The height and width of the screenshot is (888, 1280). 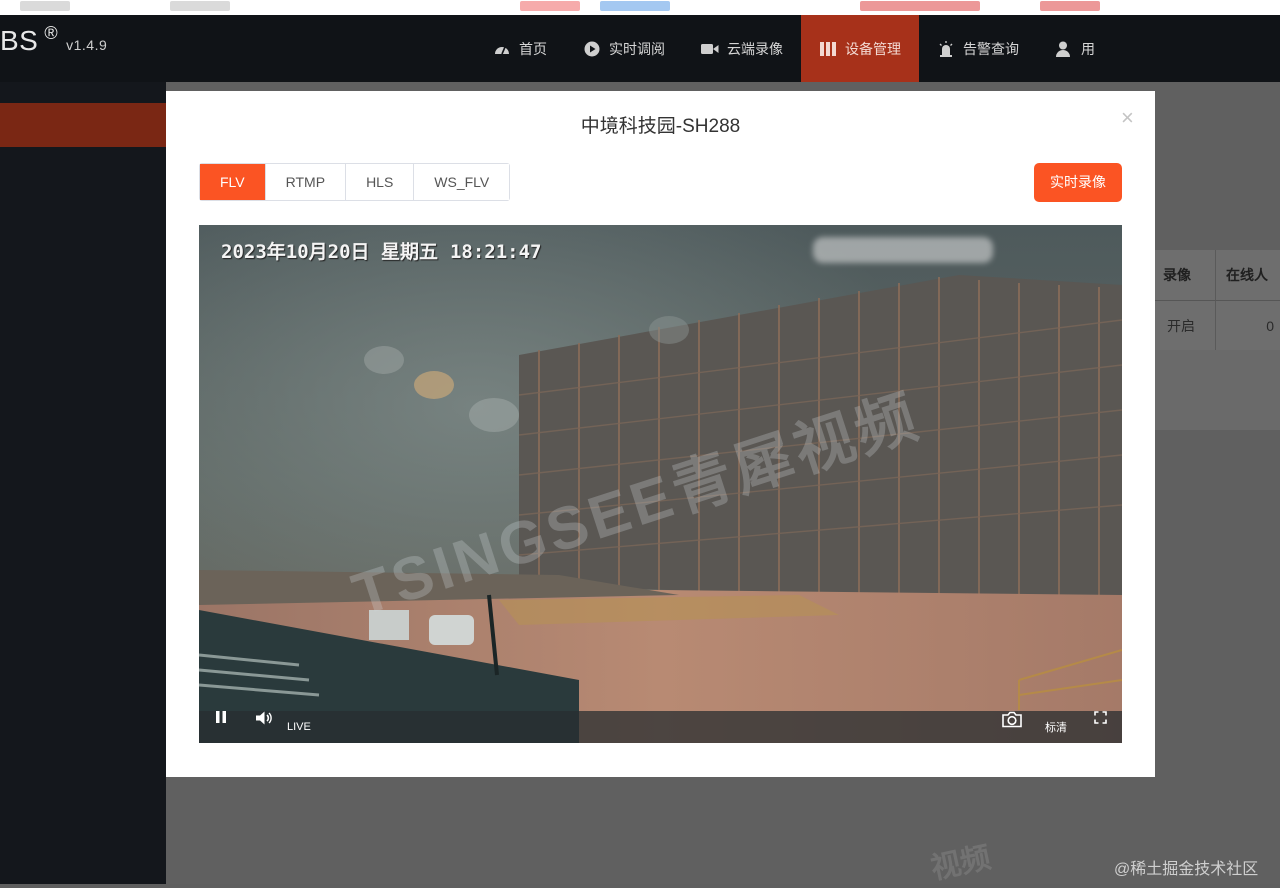 I want to click on main-nav: 首页 实时调阅 云端录像 设备管理 告警查询 用, so click(x=794, y=48).